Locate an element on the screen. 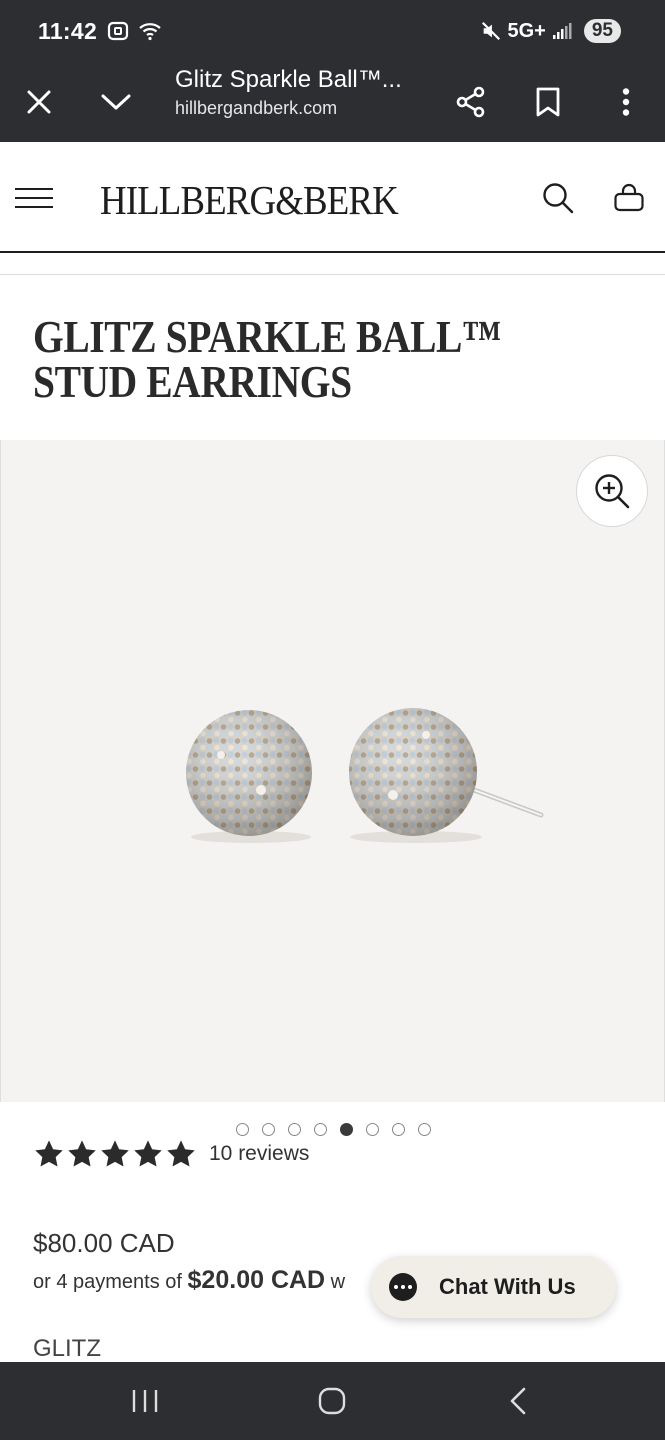  collection-name: GLITZ is located at coordinates (67, 1348).